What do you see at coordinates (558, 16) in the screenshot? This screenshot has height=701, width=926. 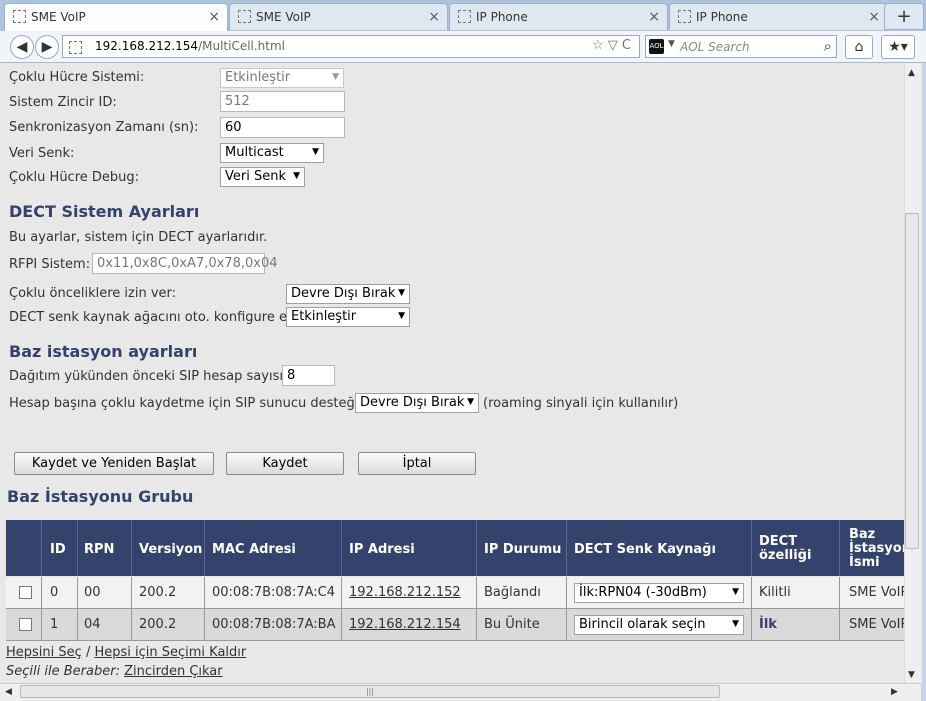 I see `tab-ip-phone-1: IP Phone ×` at bounding box center [558, 16].